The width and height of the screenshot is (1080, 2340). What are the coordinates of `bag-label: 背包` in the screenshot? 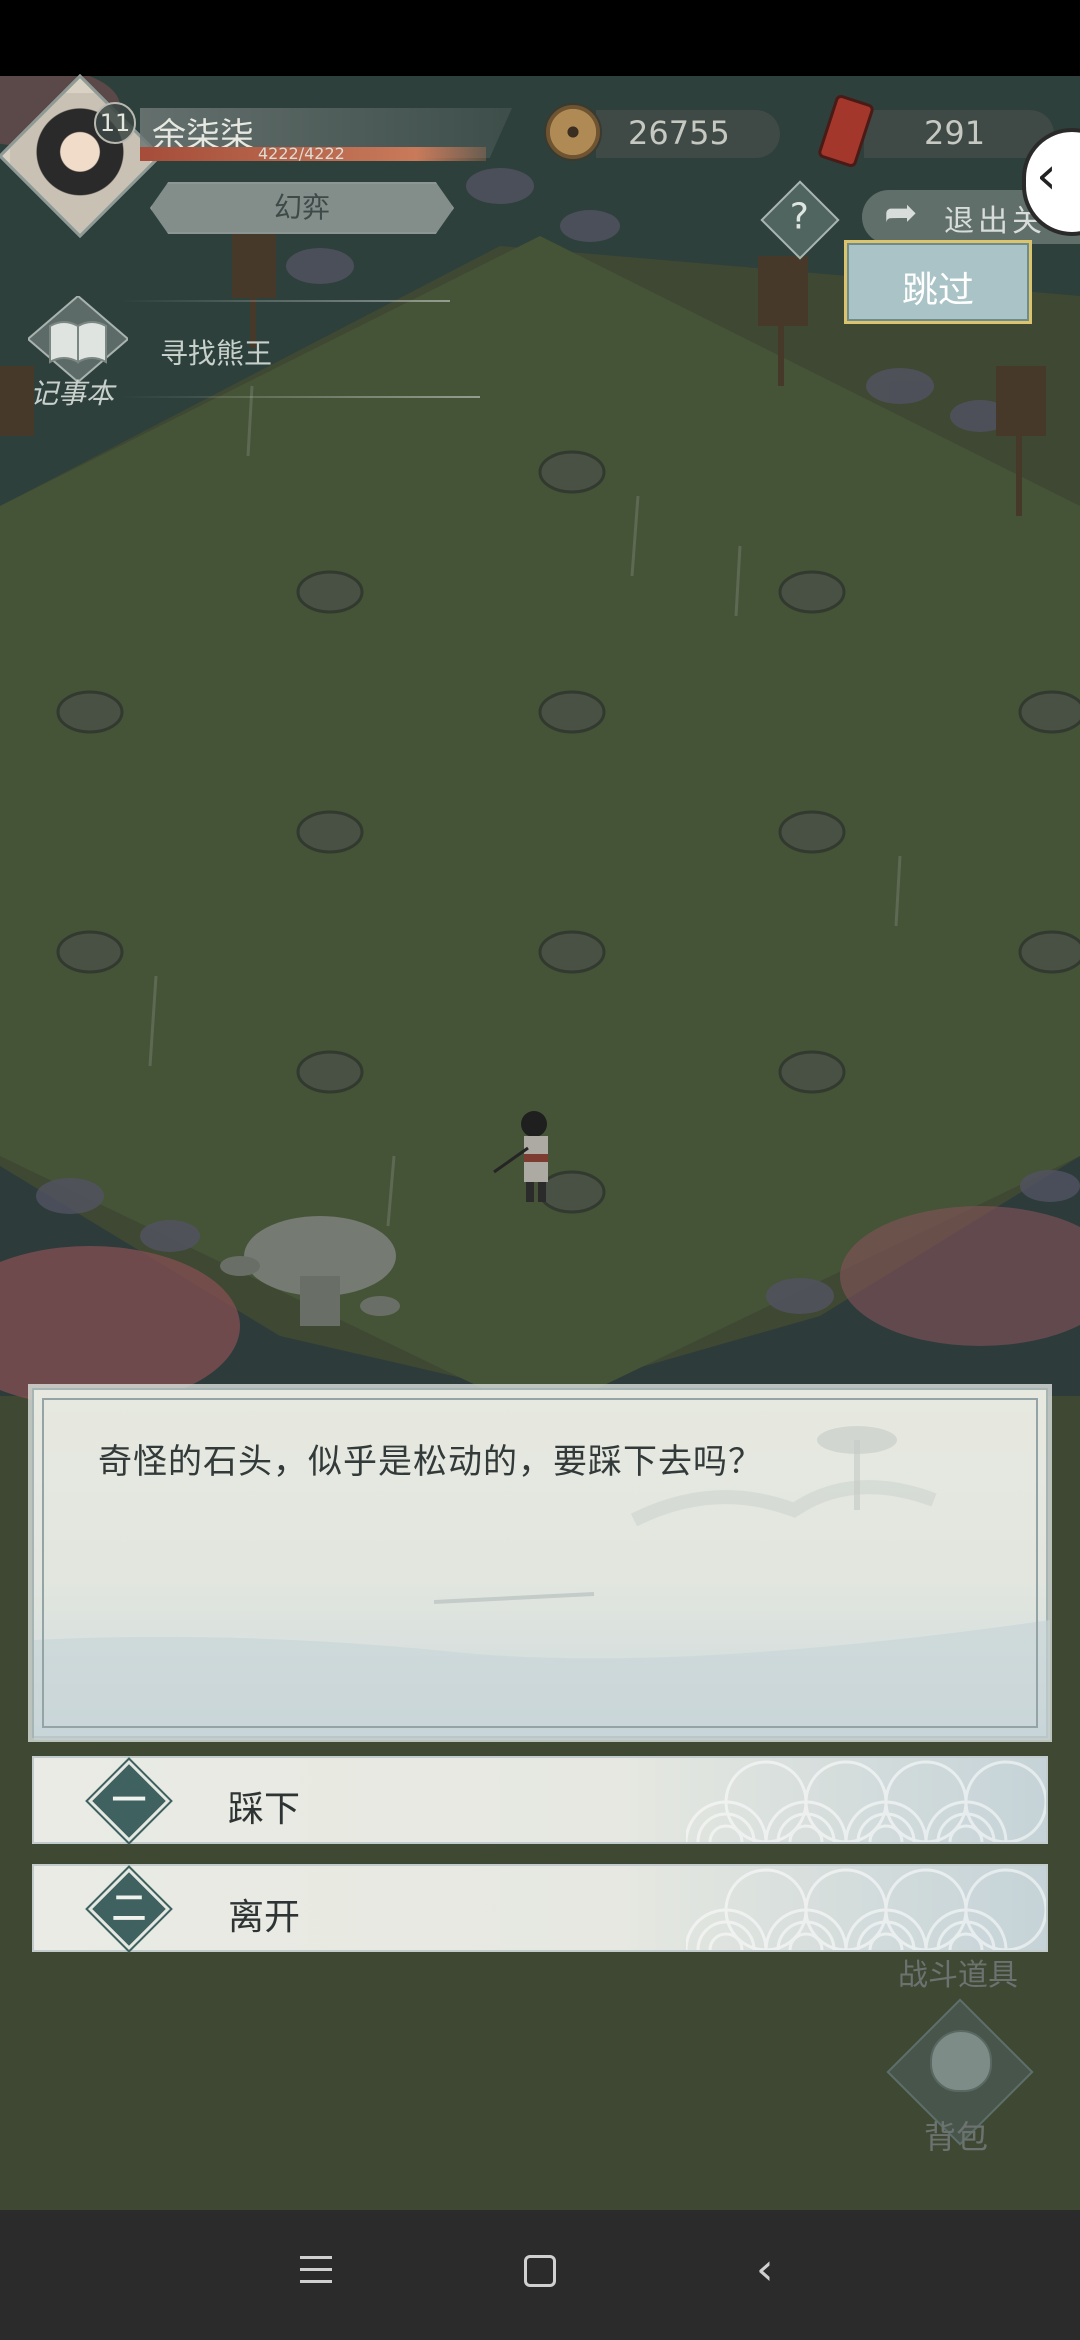 It's located at (956, 2137).